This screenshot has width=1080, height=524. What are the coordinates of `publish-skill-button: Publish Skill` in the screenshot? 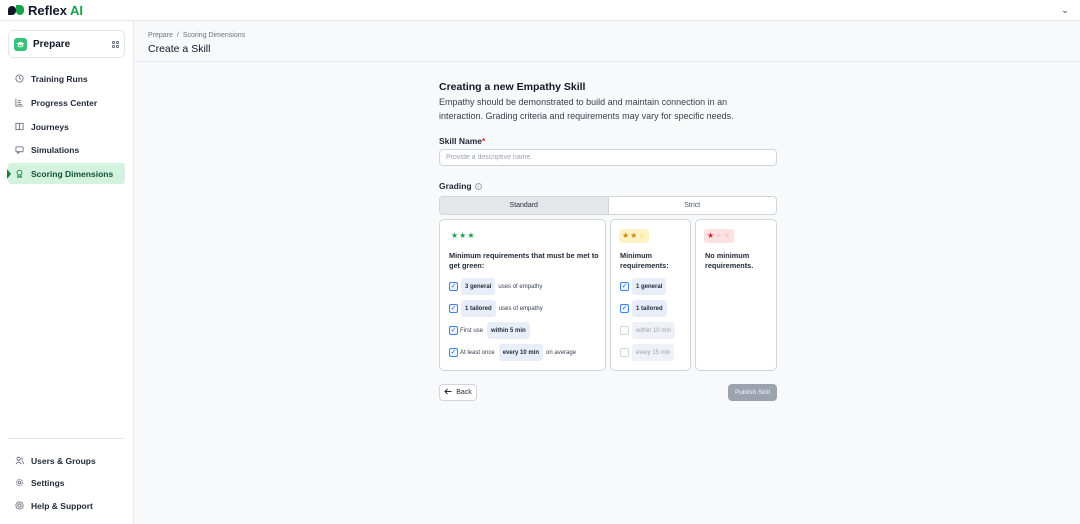 It's located at (752, 392).